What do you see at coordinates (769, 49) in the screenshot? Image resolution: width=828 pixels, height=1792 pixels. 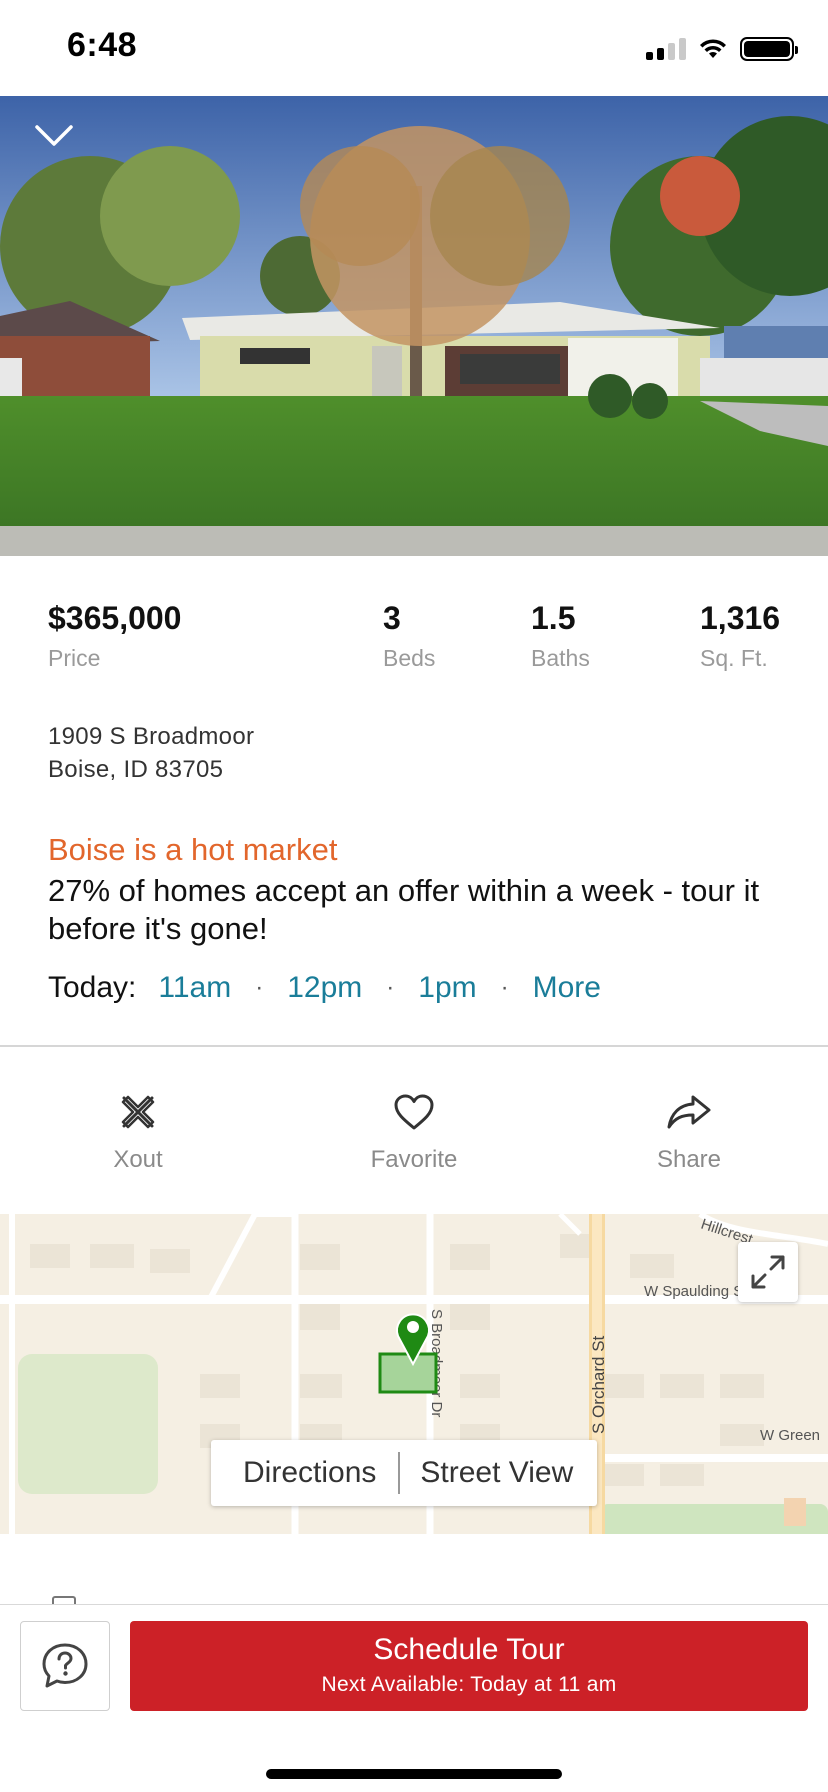 I see `battery-icon` at bounding box center [769, 49].